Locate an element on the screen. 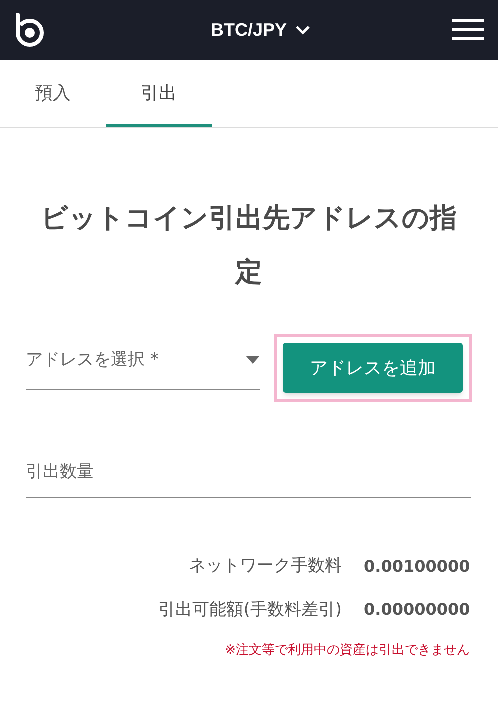 The image size is (498, 708). summary-value: 0.00100000 is located at coordinates (417, 567).